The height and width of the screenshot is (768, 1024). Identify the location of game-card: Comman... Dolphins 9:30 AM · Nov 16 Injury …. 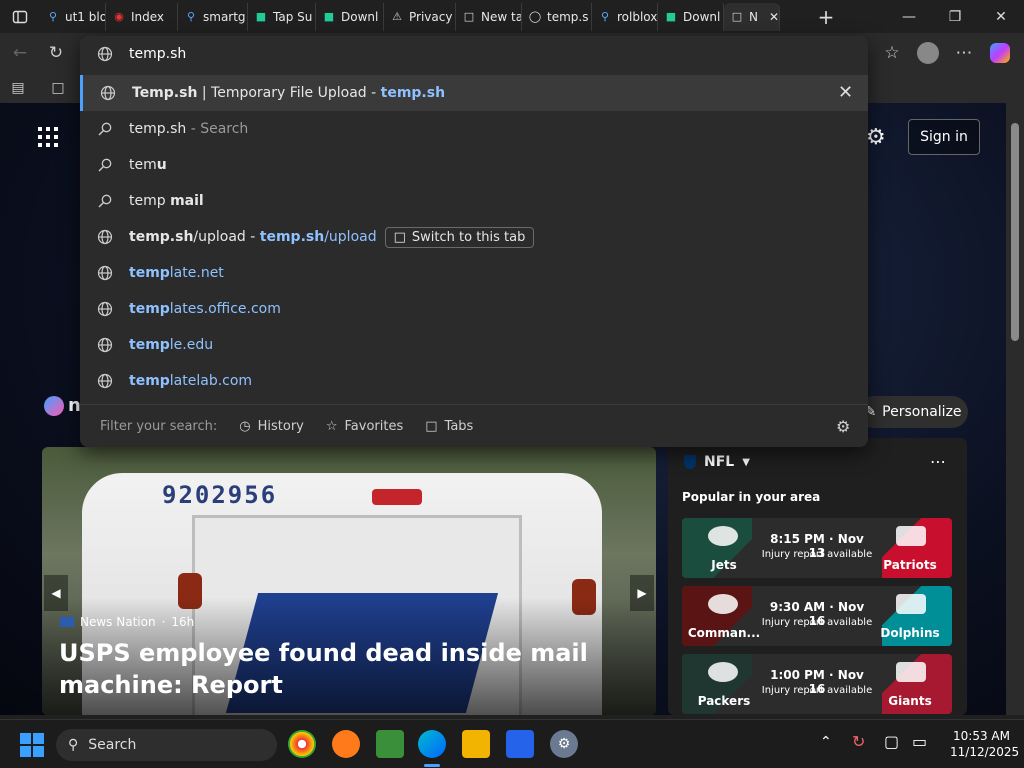
(817, 616).